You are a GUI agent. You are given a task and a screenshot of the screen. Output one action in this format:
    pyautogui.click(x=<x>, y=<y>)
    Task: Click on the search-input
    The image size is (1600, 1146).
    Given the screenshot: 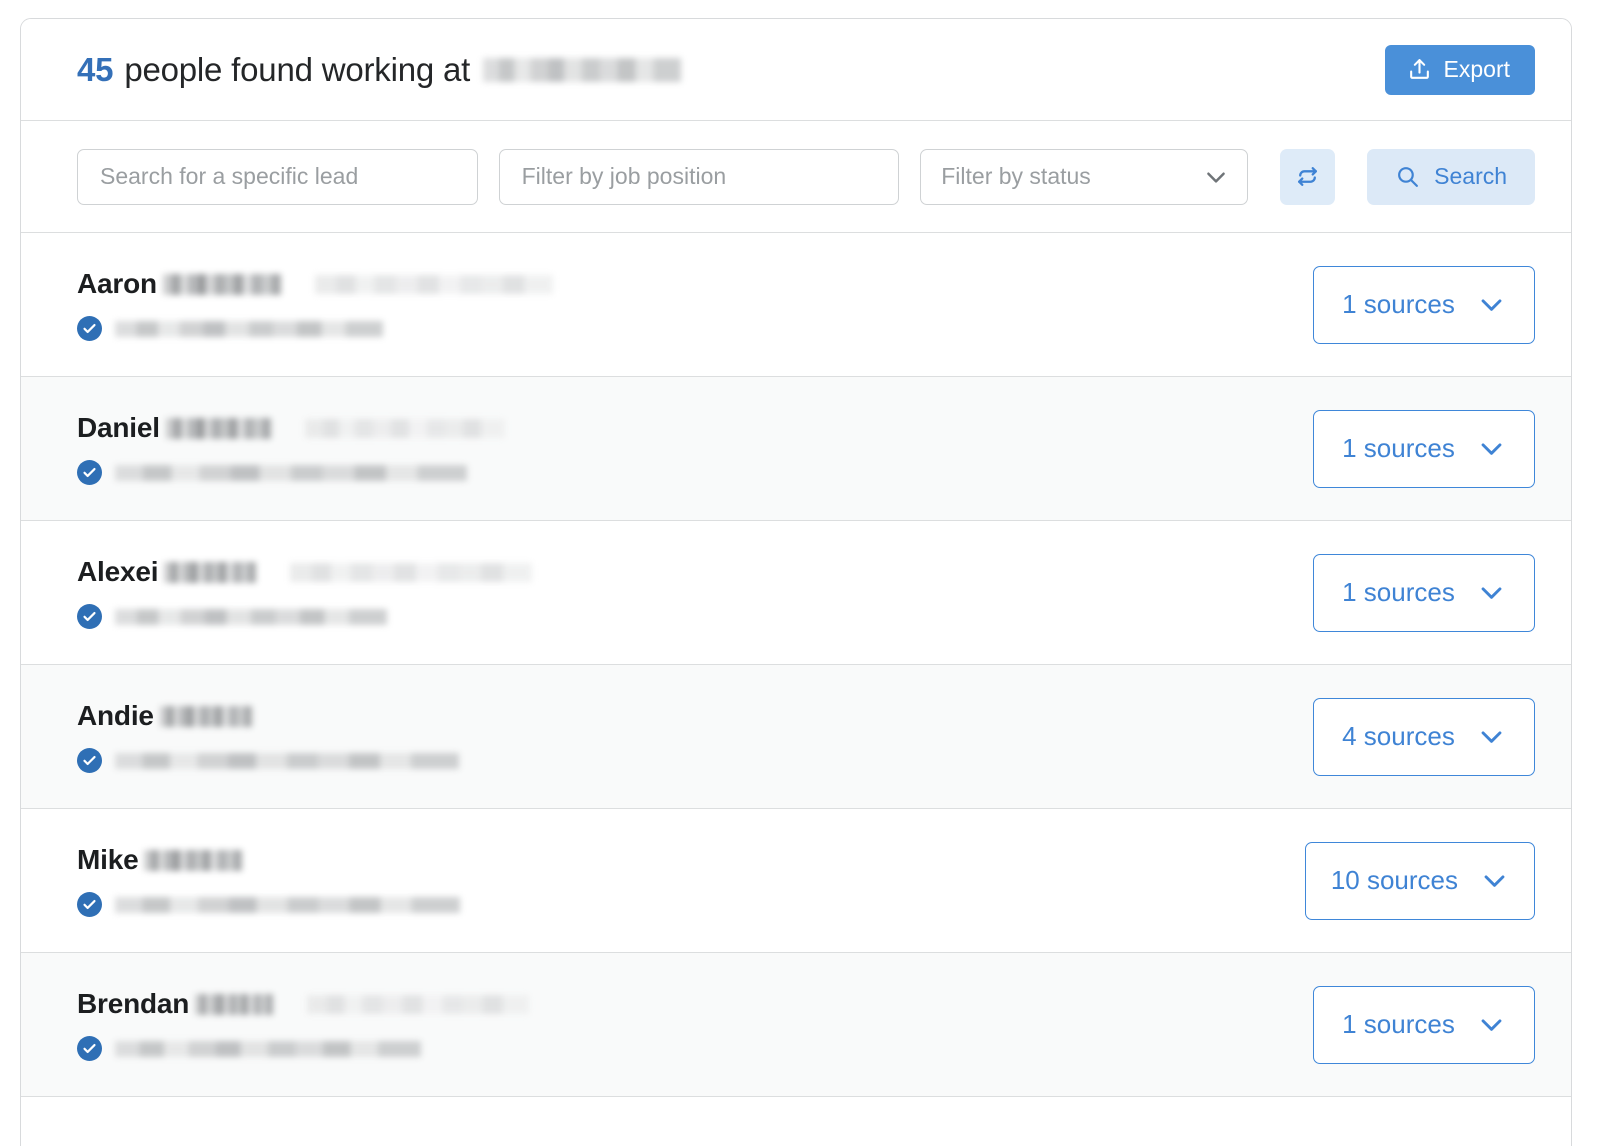 What is the action you would take?
    pyautogui.click(x=277, y=176)
    